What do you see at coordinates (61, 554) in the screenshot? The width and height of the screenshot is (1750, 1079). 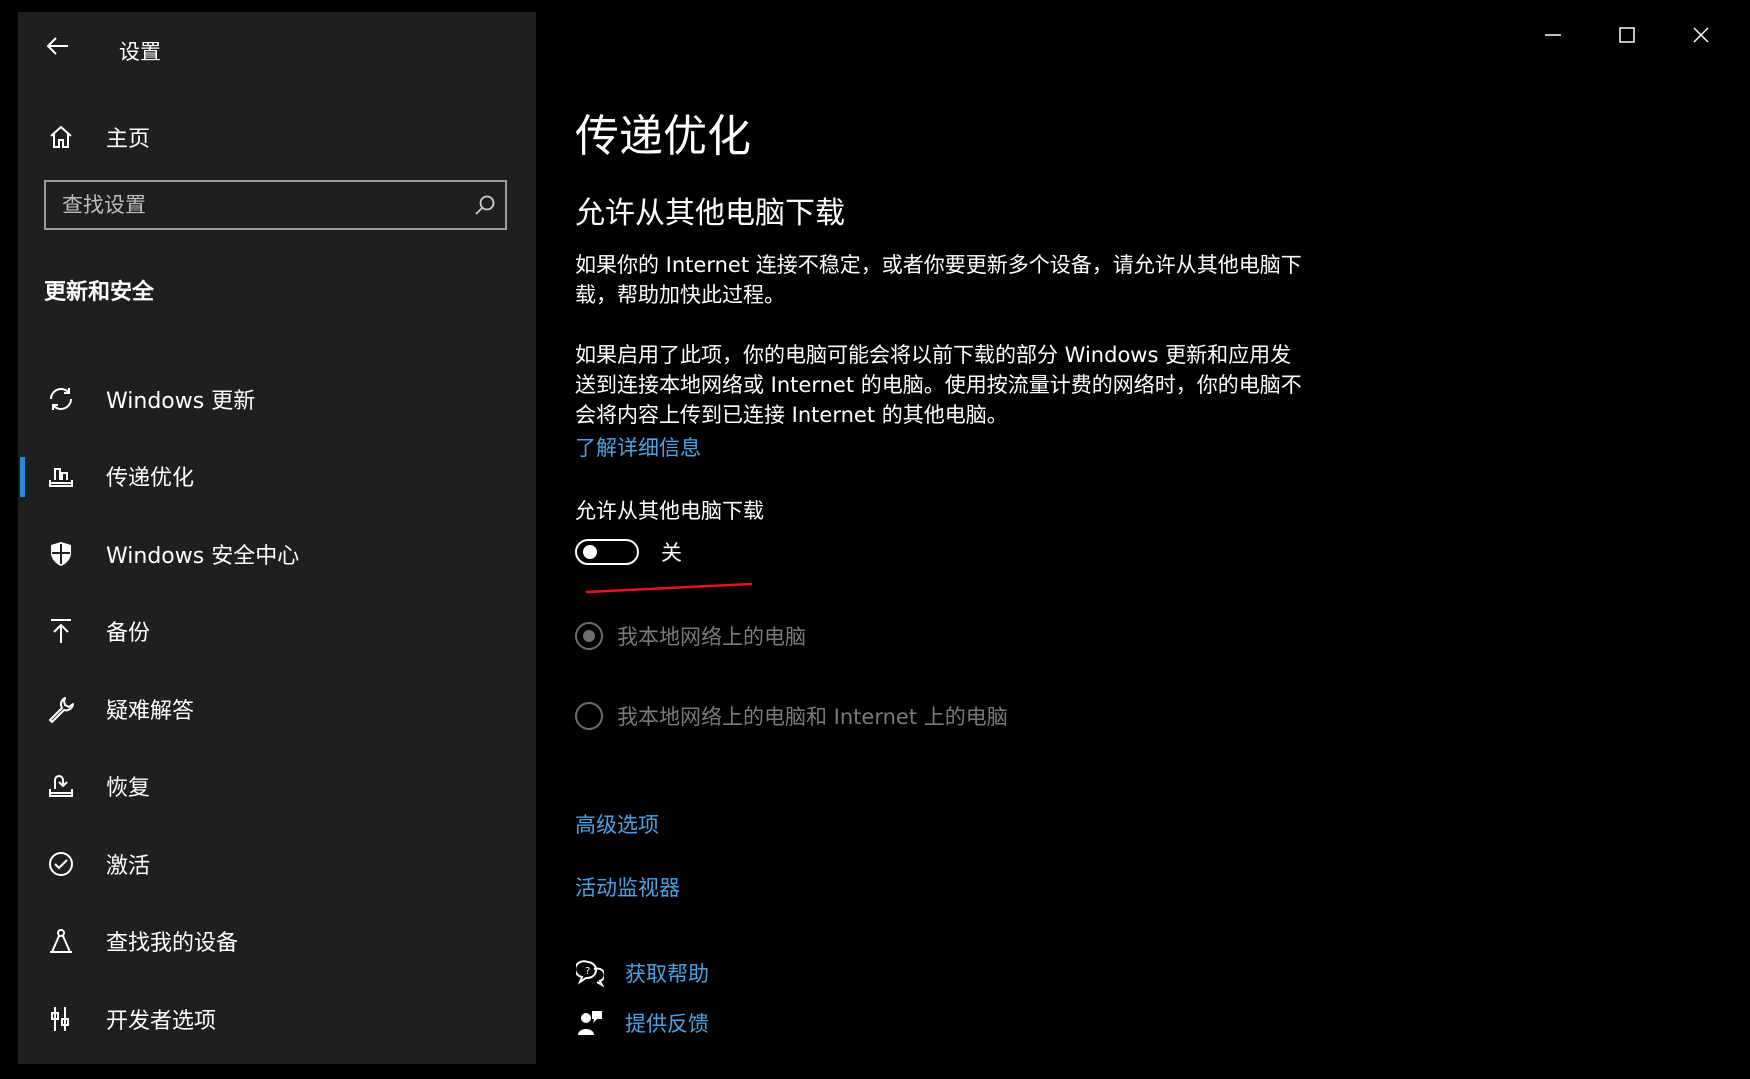 I see `shield-icon` at bounding box center [61, 554].